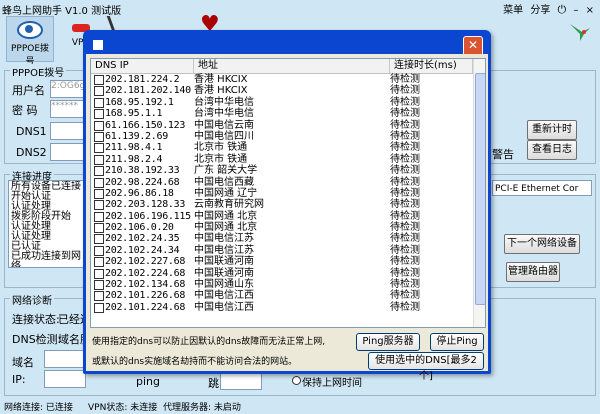 This screenshot has width=600, height=414. Describe the element at coordinates (282, 239) in the screenshot. I see `dns-row: 202.102.24.35 中国电信江苏 待检测` at that location.